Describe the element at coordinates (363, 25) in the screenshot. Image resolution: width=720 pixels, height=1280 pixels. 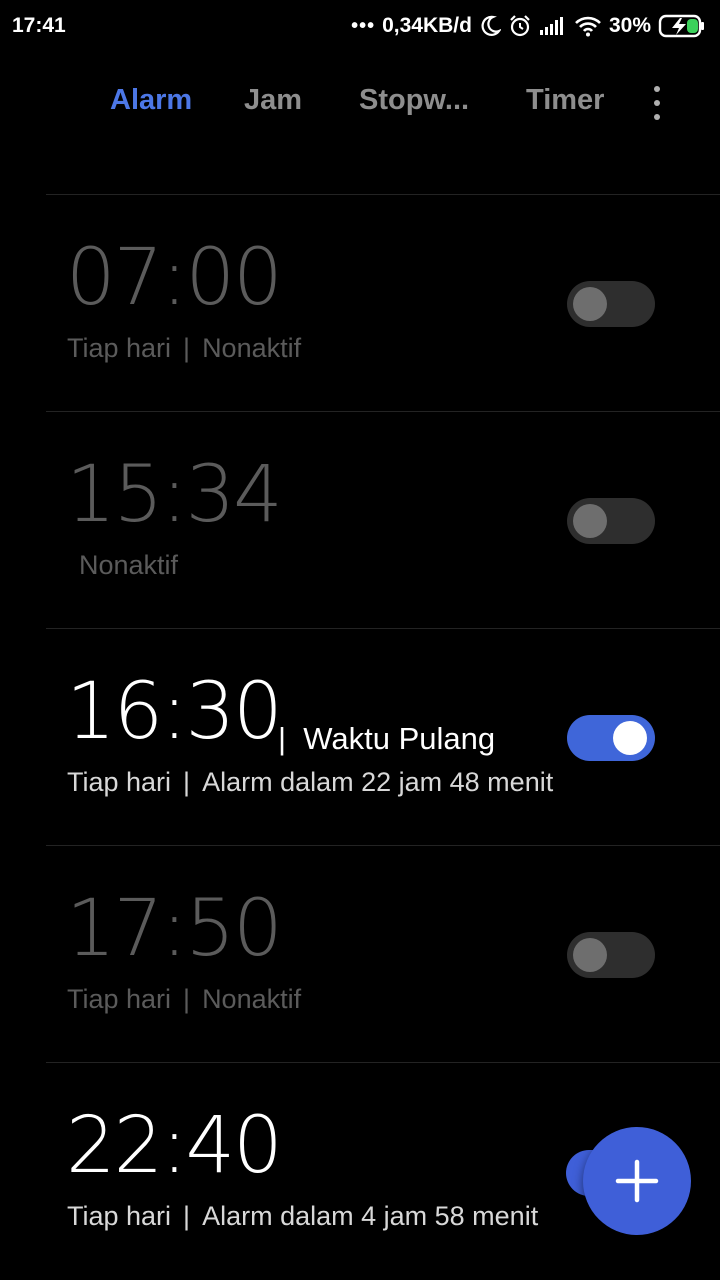
I see `notification-dots: •••` at that location.